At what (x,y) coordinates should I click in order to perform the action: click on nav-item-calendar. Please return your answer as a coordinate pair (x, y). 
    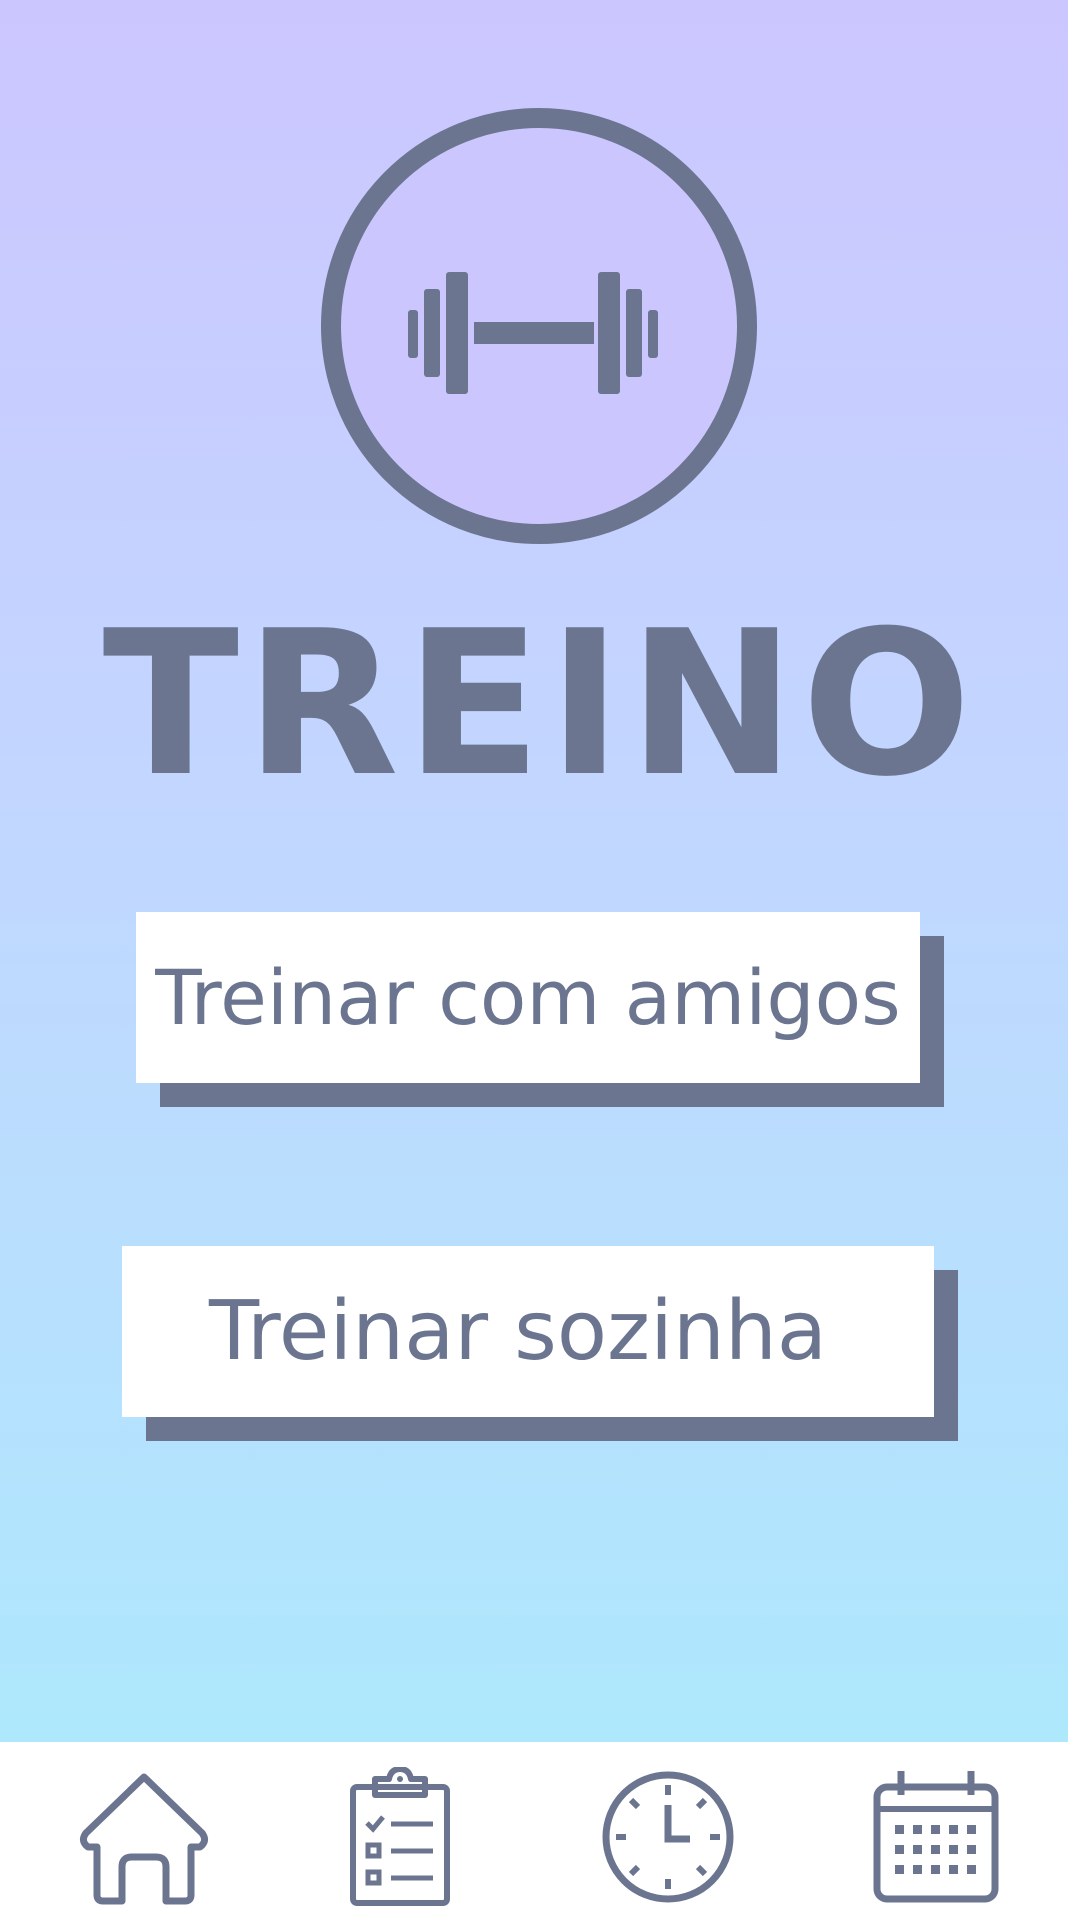
    Looking at the image, I should click on (936, 1837).